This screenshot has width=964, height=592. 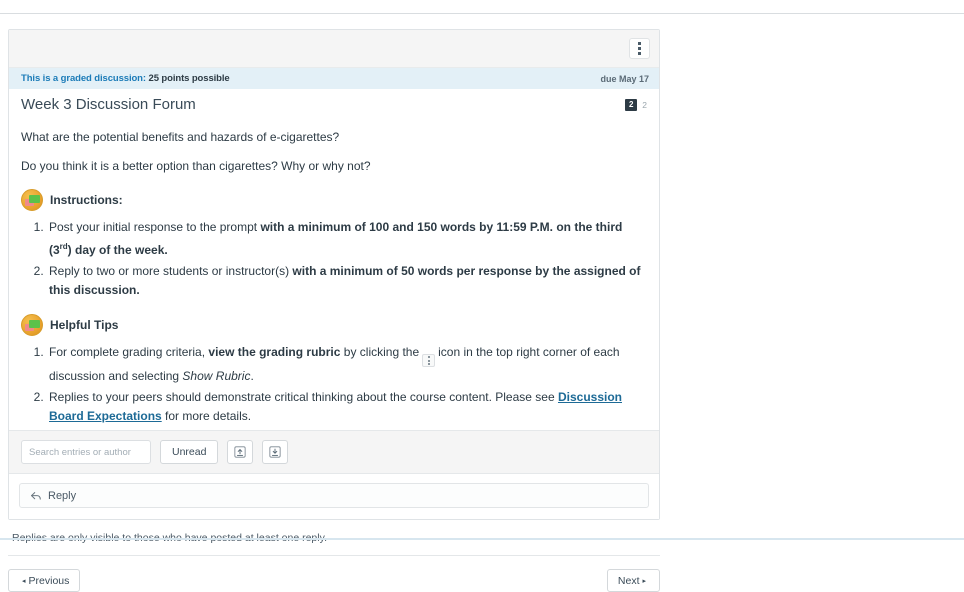 I want to click on reply-arrow-icon, so click(x=36, y=495).